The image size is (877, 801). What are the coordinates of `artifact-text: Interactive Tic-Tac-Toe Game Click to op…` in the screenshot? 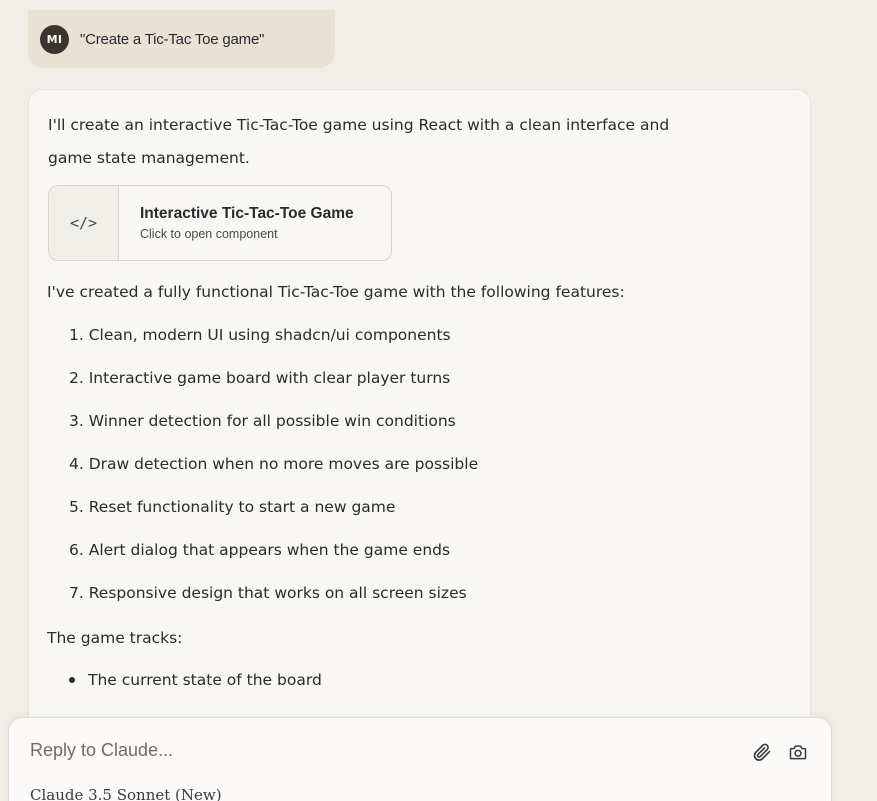 It's located at (236, 223).